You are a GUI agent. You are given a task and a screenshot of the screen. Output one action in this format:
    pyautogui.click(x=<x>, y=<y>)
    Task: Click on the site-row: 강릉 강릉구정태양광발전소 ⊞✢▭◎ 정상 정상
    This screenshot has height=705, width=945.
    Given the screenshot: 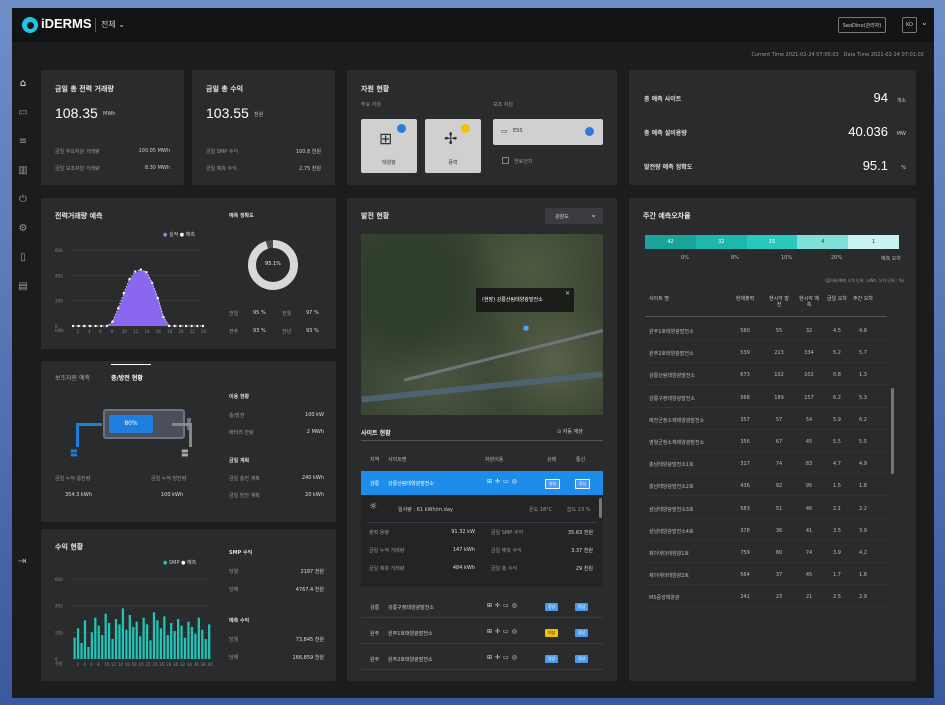 What is the action you would take?
    pyautogui.click(x=482, y=607)
    